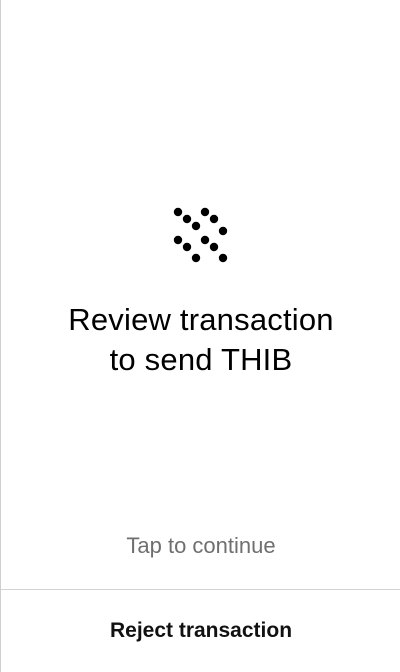  What do you see at coordinates (200, 340) in the screenshot?
I see `page-title: Review transaction to send THIB` at bounding box center [200, 340].